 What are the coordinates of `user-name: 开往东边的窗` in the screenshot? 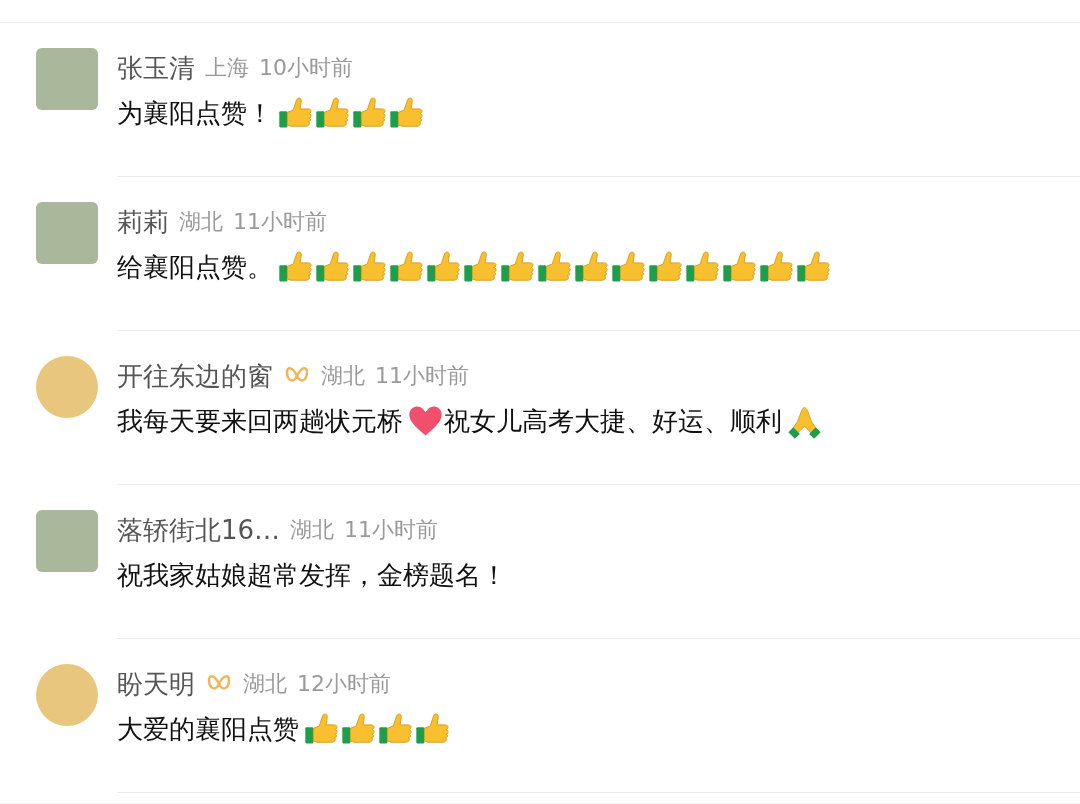 It's located at (195, 376).